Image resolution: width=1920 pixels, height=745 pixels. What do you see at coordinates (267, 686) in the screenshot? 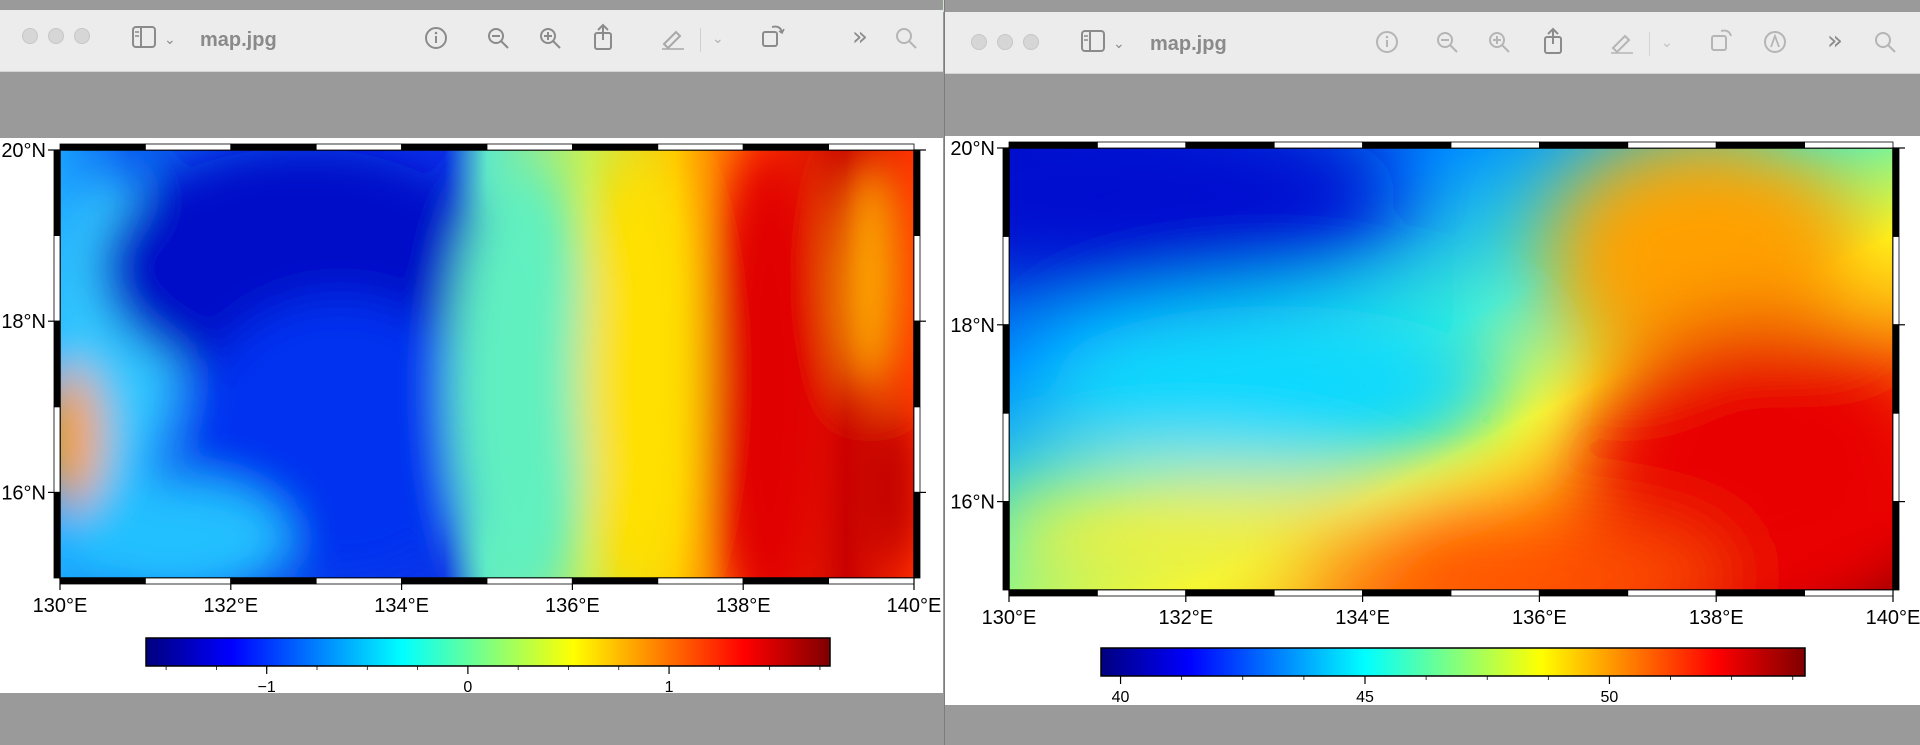
I see `colorbar-tick-label: −1` at bounding box center [267, 686].